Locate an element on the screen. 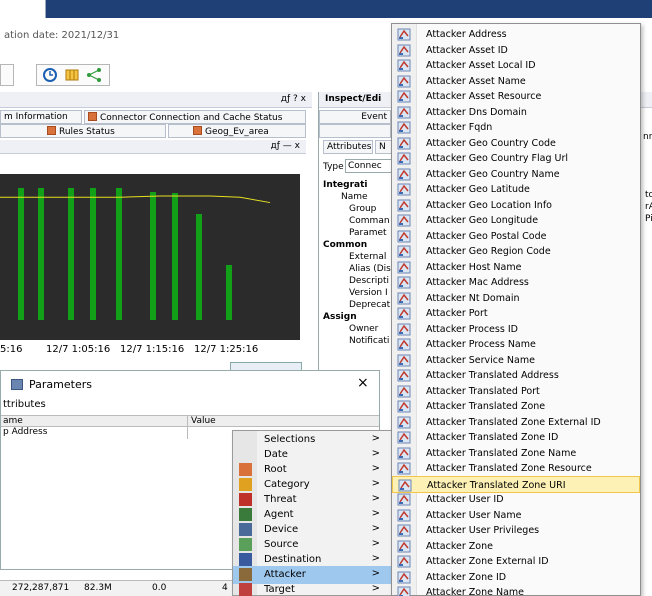 This screenshot has width=652, height=596. type-field: Connec is located at coordinates (370, 166).